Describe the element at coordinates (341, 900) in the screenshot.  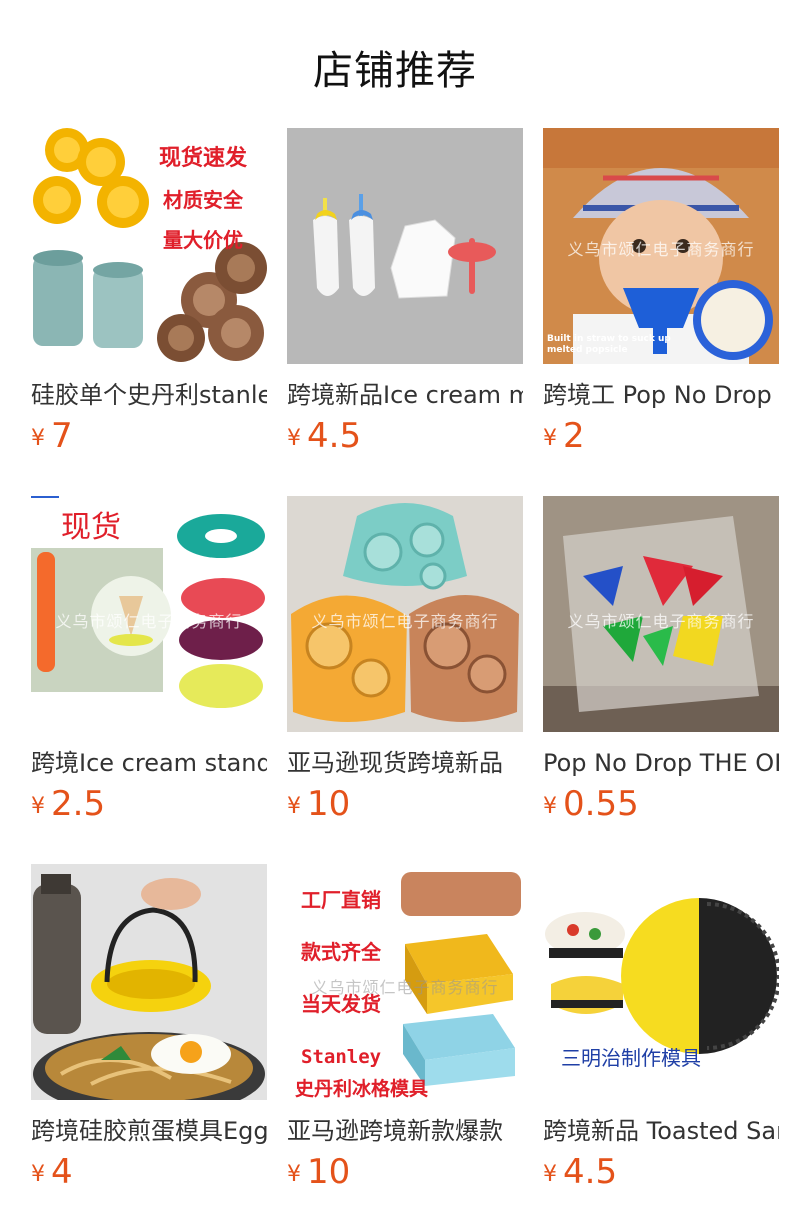
I see `image-caption: 工厂直销` at that location.